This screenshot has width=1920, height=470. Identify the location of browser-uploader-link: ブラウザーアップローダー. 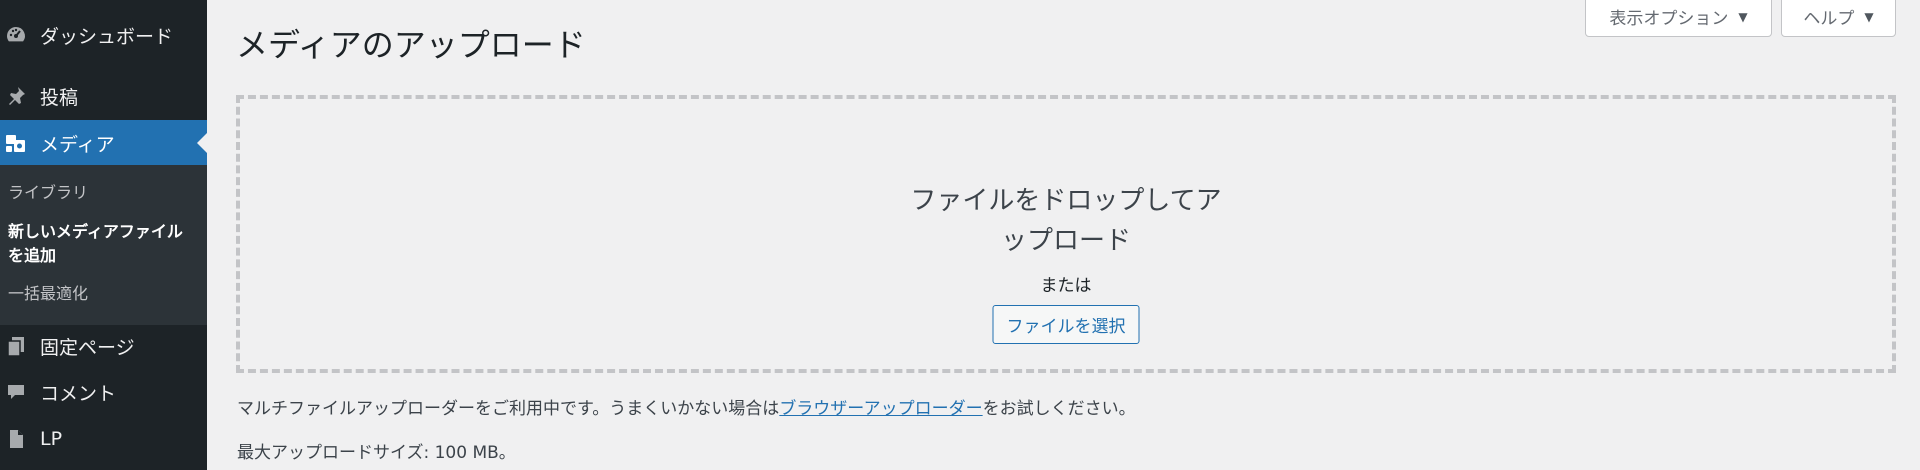
(880, 409).